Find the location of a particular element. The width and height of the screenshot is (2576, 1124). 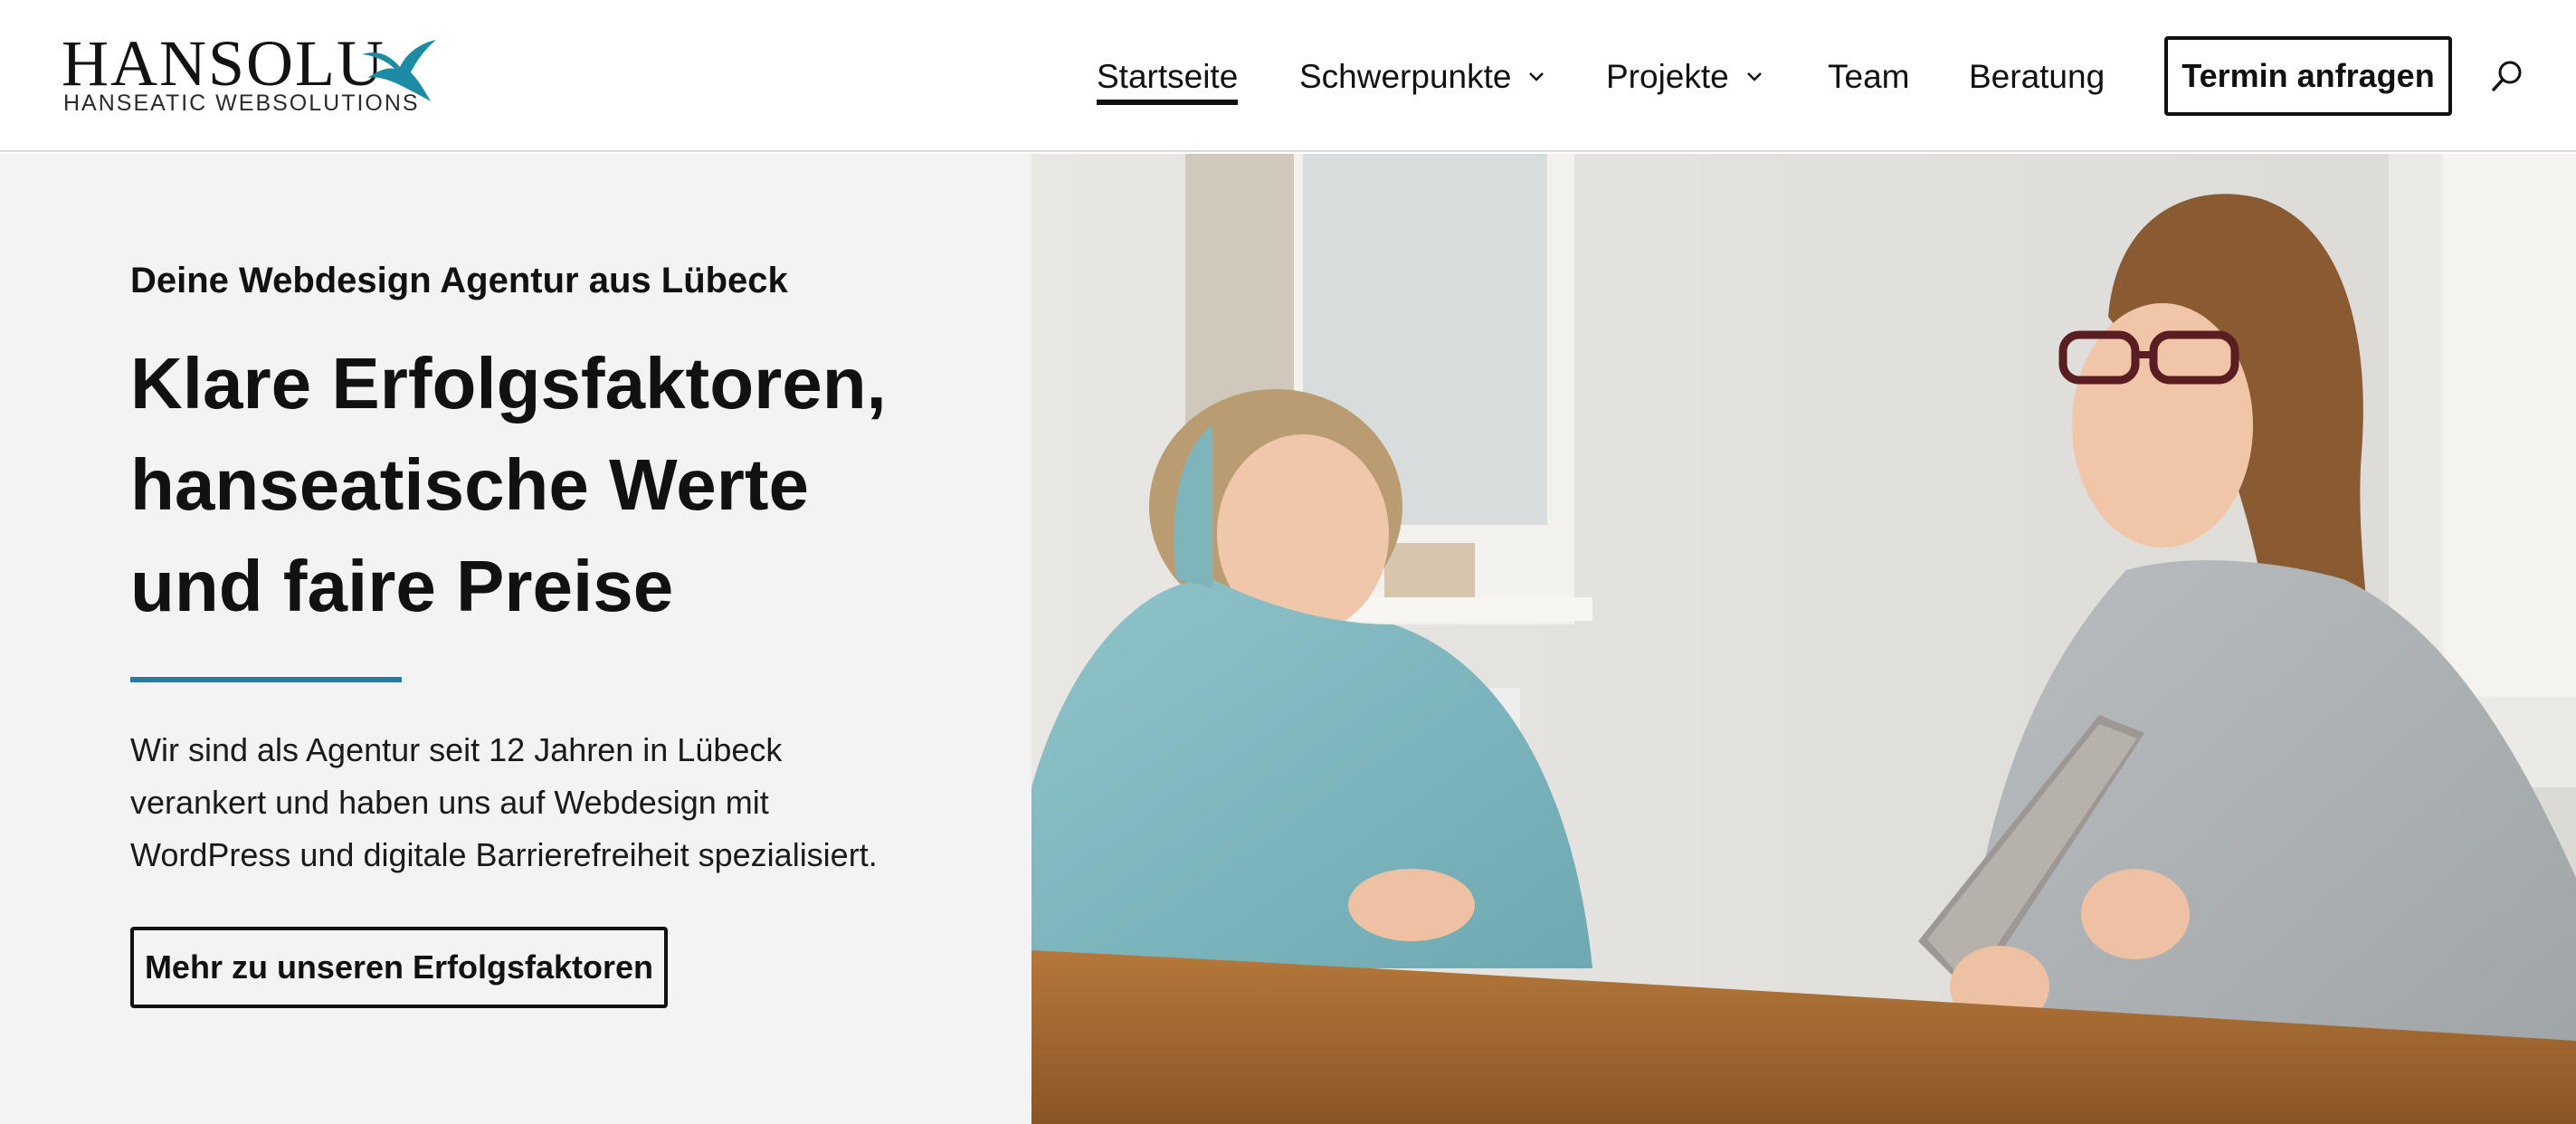

nav-item-label: Team is located at coordinates (1869, 76).